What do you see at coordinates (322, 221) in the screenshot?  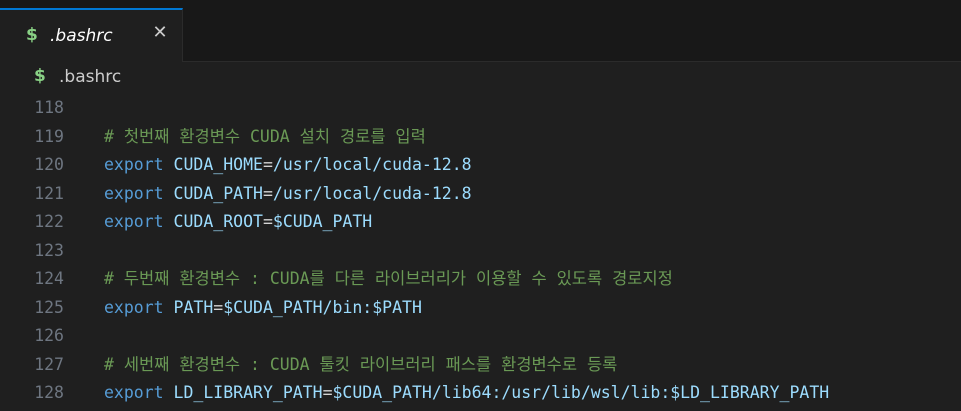 I see `code-token: $CUDA_PATH` at bounding box center [322, 221].